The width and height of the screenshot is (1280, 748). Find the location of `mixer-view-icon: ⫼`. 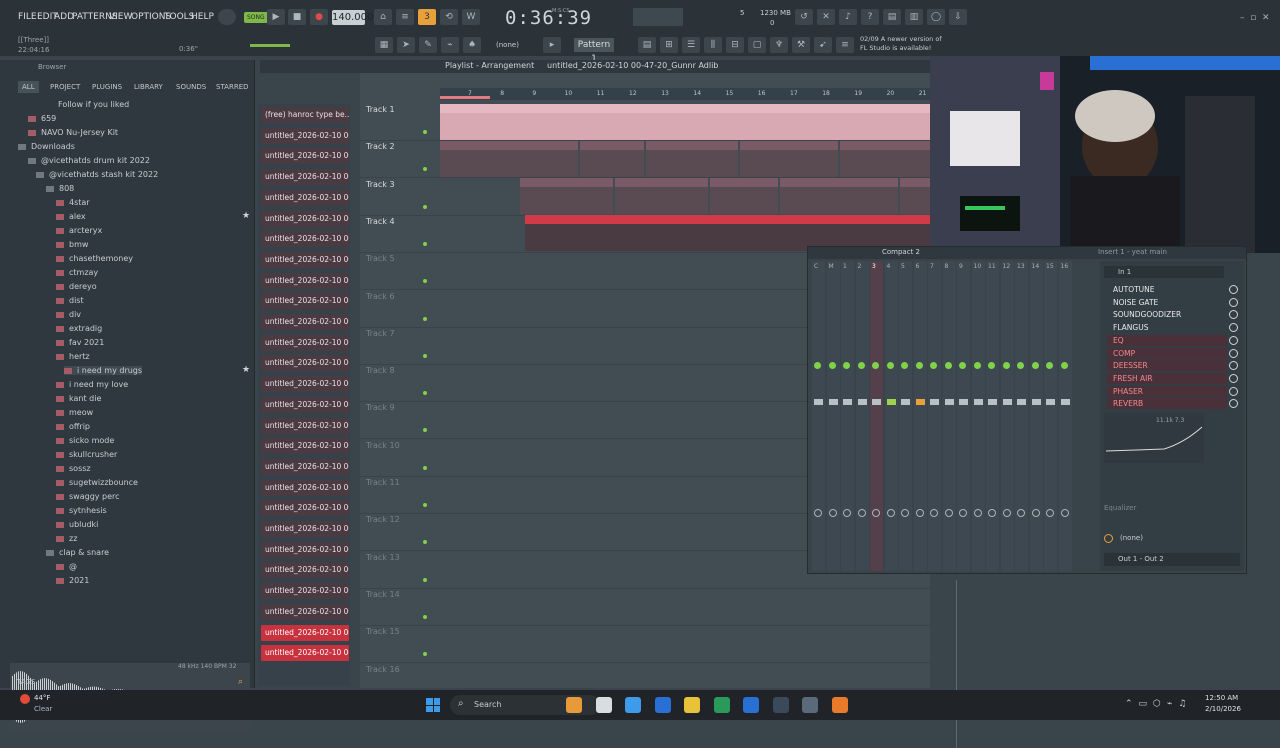

mixer-view-icon: ⫼ is located at coordinates (713, 45).